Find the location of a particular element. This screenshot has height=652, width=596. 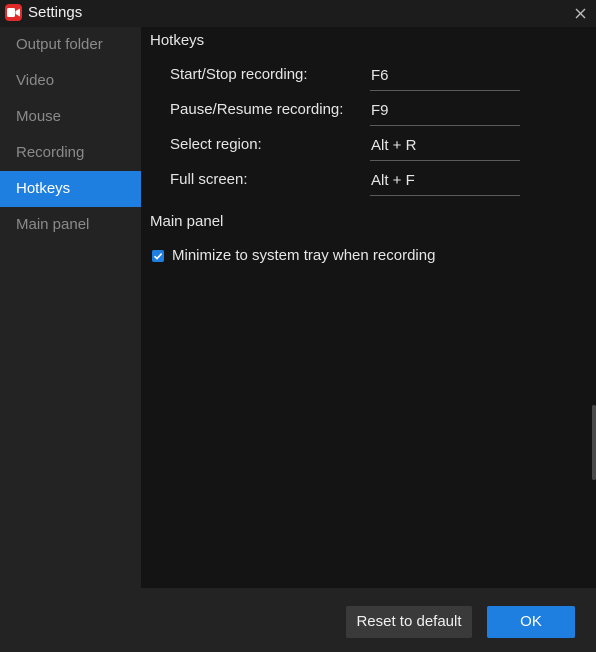

footer: Reset to default OK is located at coordinates (368, 620).